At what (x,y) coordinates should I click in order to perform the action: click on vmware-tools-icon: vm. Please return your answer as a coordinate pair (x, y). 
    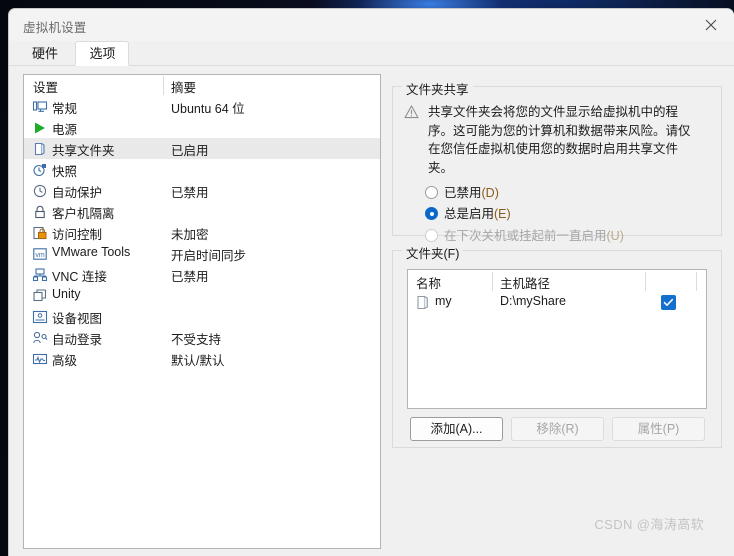
    Looking at the image, I should click on (40, 254).